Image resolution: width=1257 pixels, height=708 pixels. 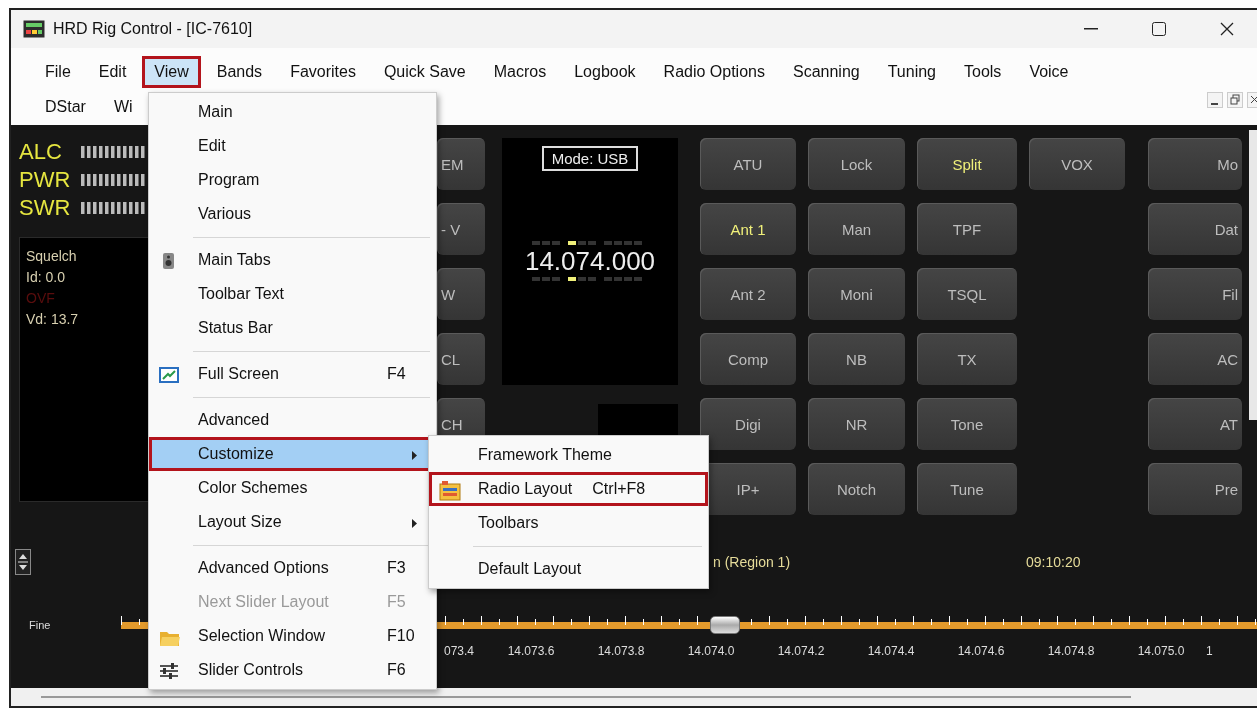 I want to click on menu-item: Main Tabs, so click(x=292, y=260).